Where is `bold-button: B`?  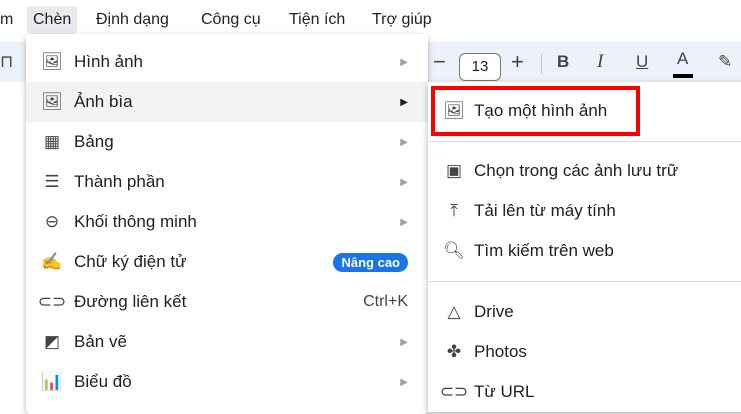
bold-button: B is located at coordinates (563, 62).